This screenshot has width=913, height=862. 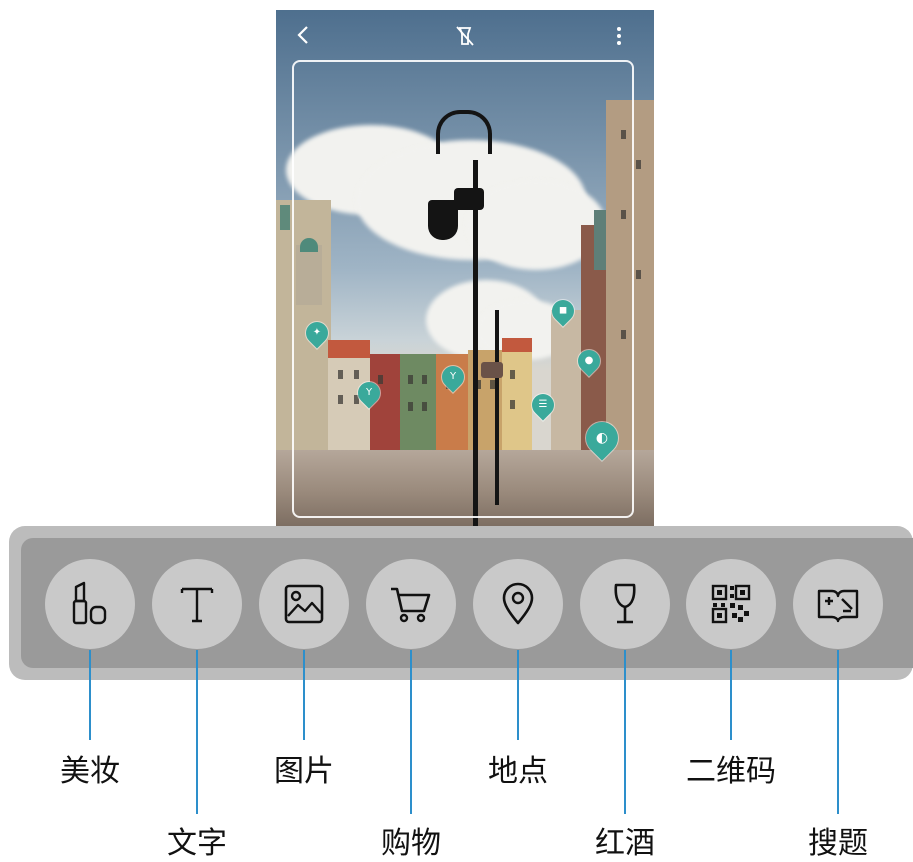 What do you see at coordinates (602, 438) in the screenshot?
I see `map-pin-icon: ◐` at bounding box center [602, 438].